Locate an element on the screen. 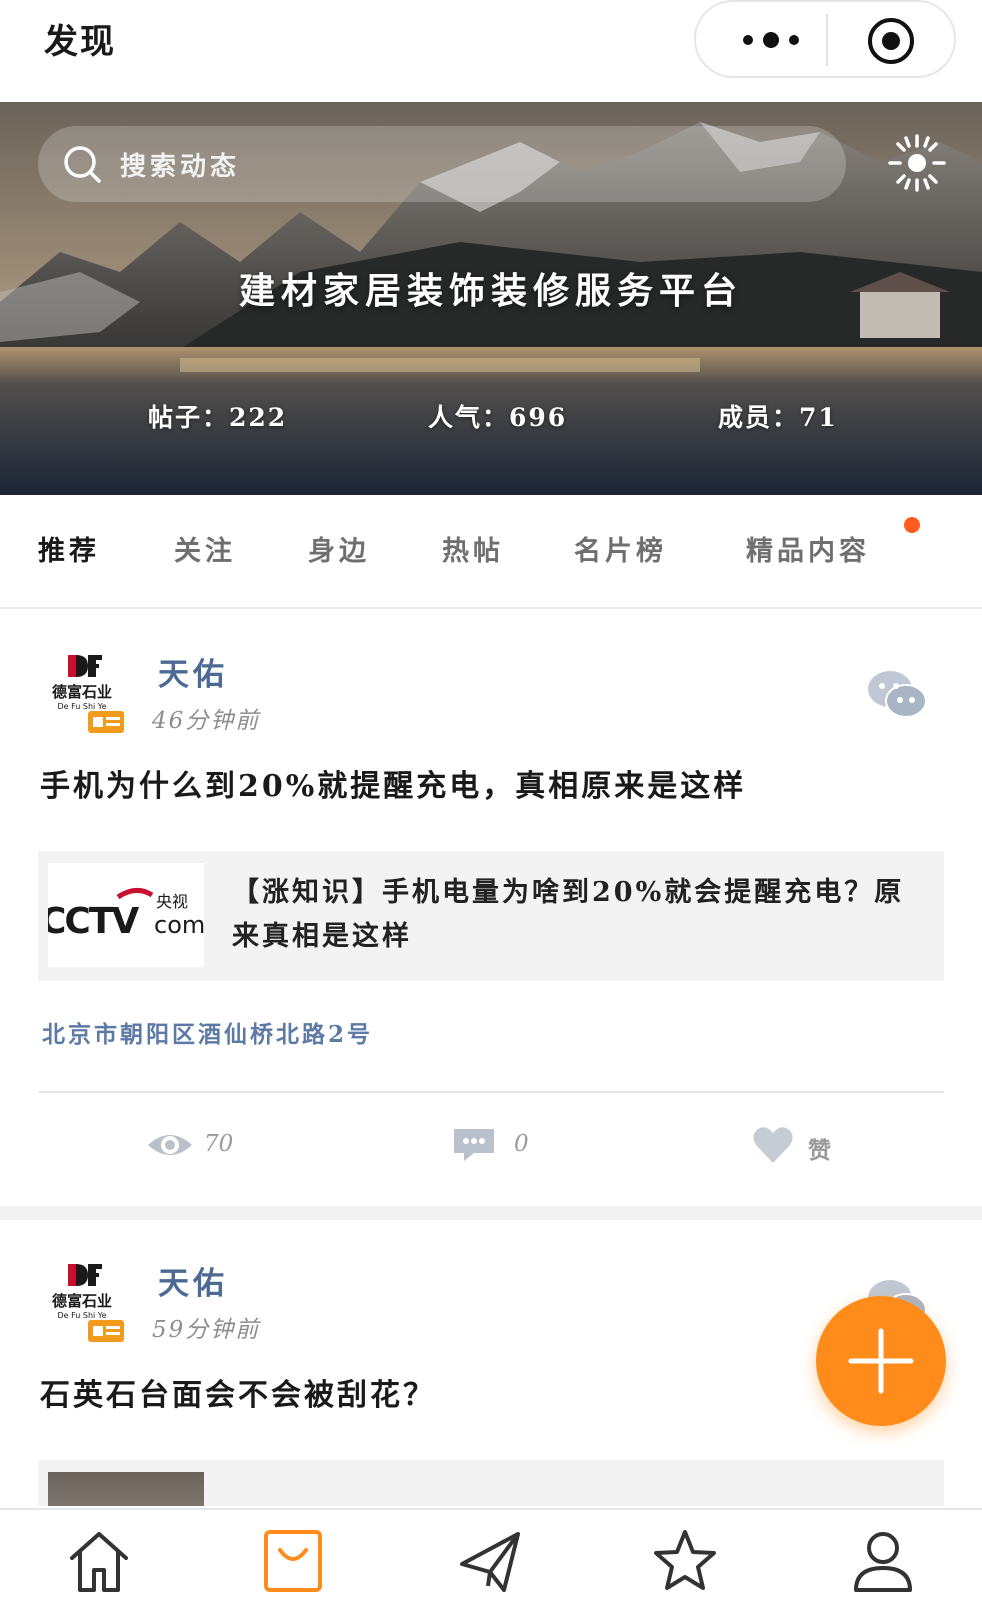 Image resolution: width=982 pixels, height=1600 pixels. post-title: 手机为什么到20%就提醒充电，真相原来是这样 is located at coordinates (393, 783).